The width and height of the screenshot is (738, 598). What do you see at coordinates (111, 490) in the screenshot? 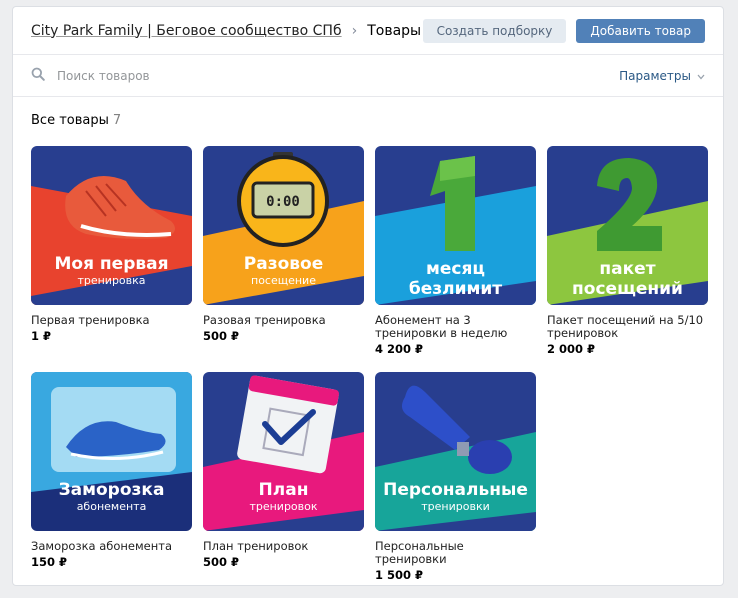
I see `thumb-title: Заморозка` at bounding box center [111, 490].